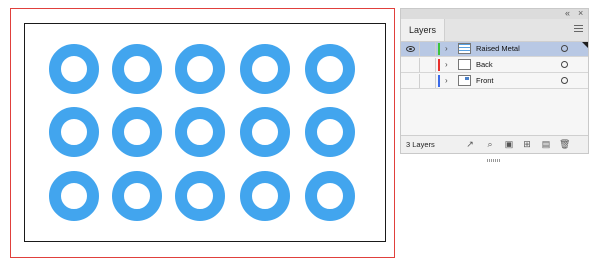  What do you see at coordinates (509, 144) in the screenshot?
I see `clipping-mask-icon: ▣` at bounding box center [509, 144].